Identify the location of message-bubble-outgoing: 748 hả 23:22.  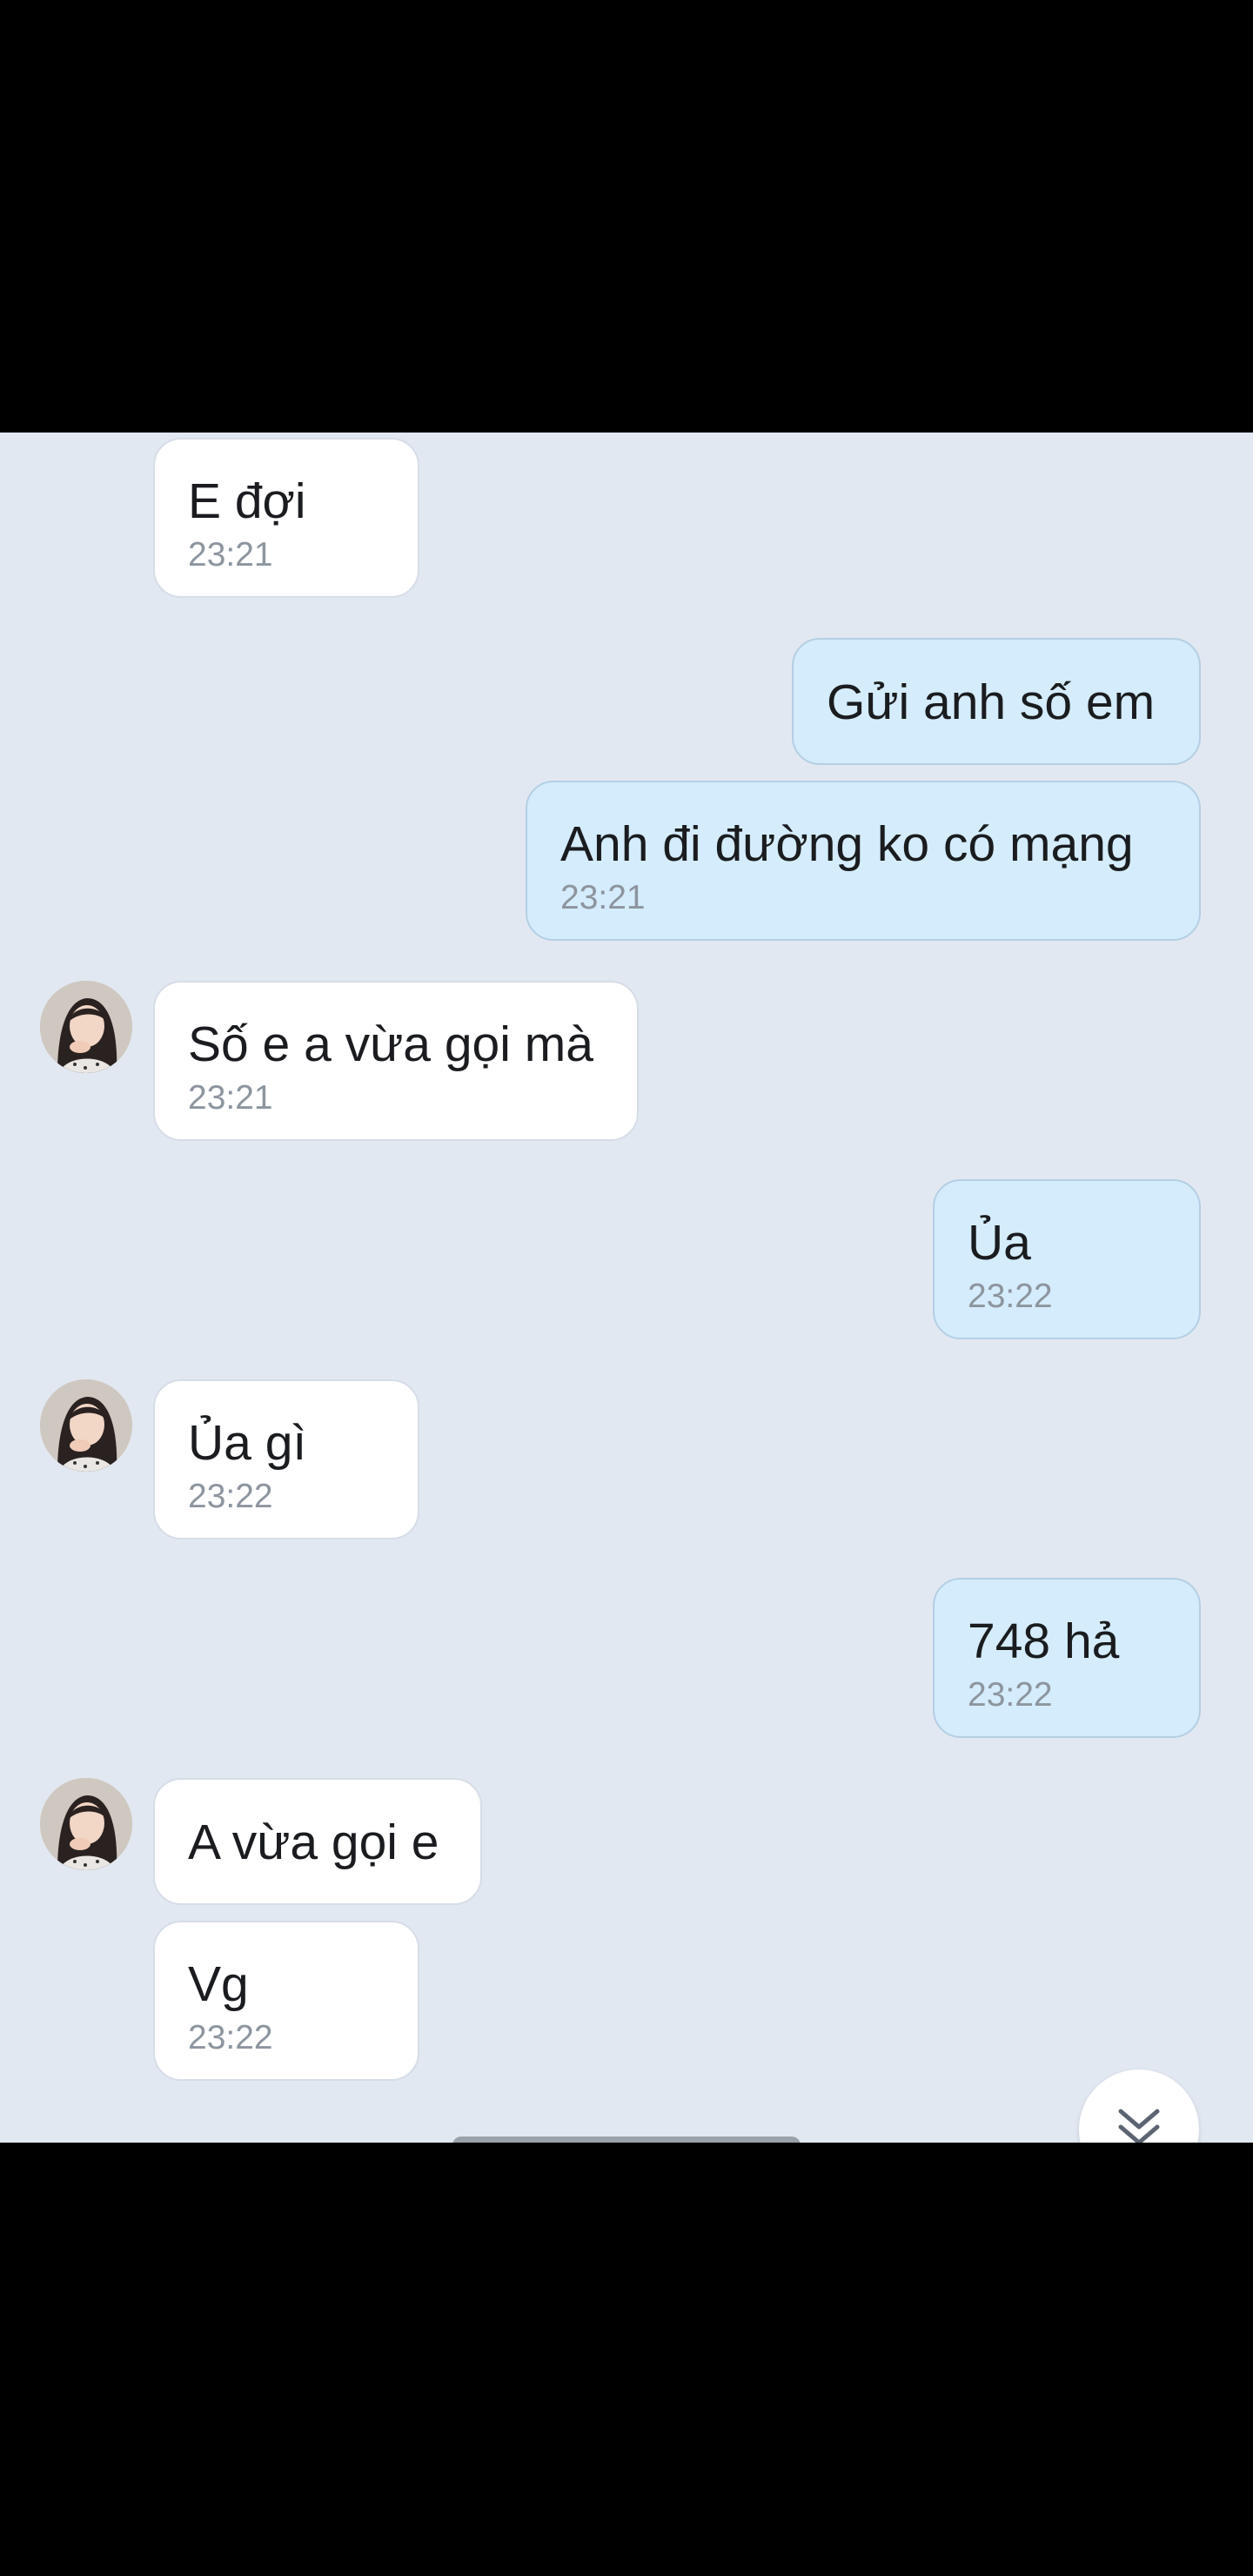
(1067, 1658).